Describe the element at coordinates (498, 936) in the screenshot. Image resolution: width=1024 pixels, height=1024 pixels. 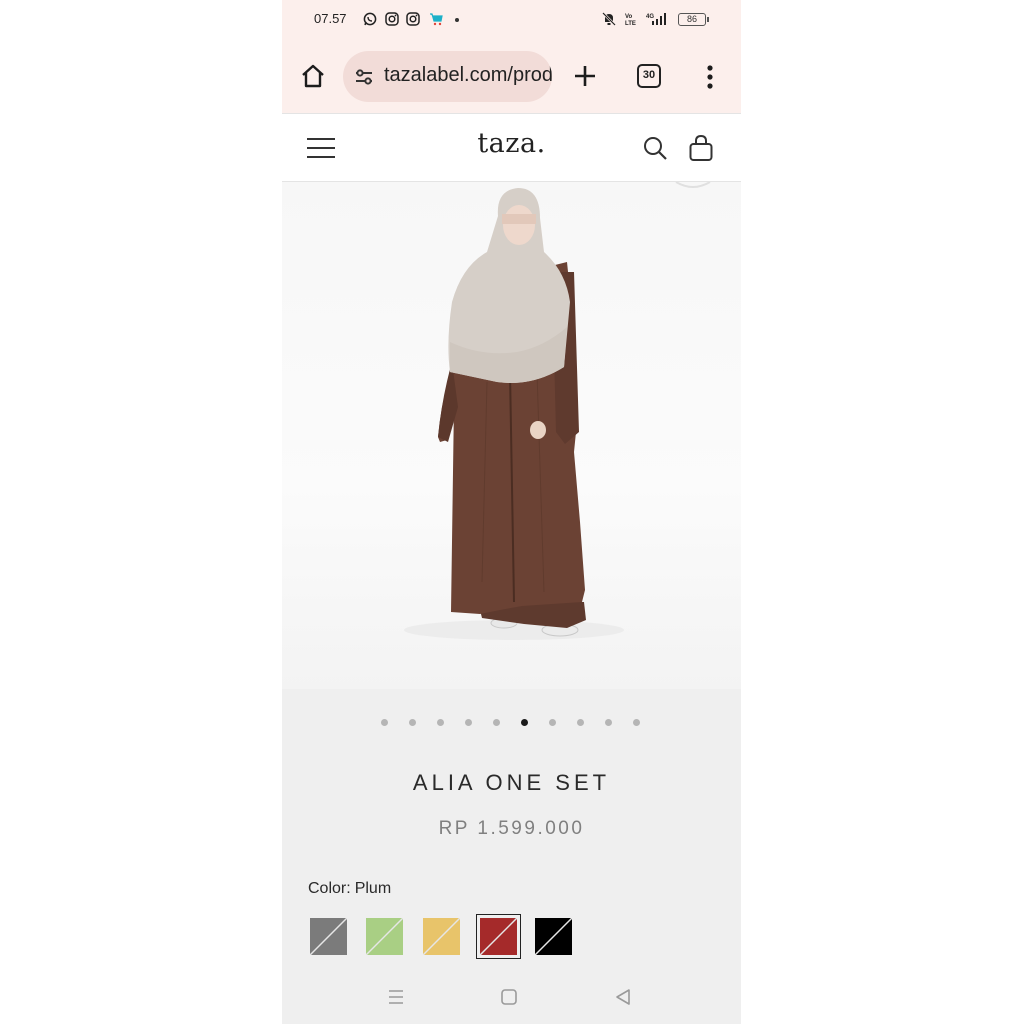
I see `swatch-plum-selected` at that location.